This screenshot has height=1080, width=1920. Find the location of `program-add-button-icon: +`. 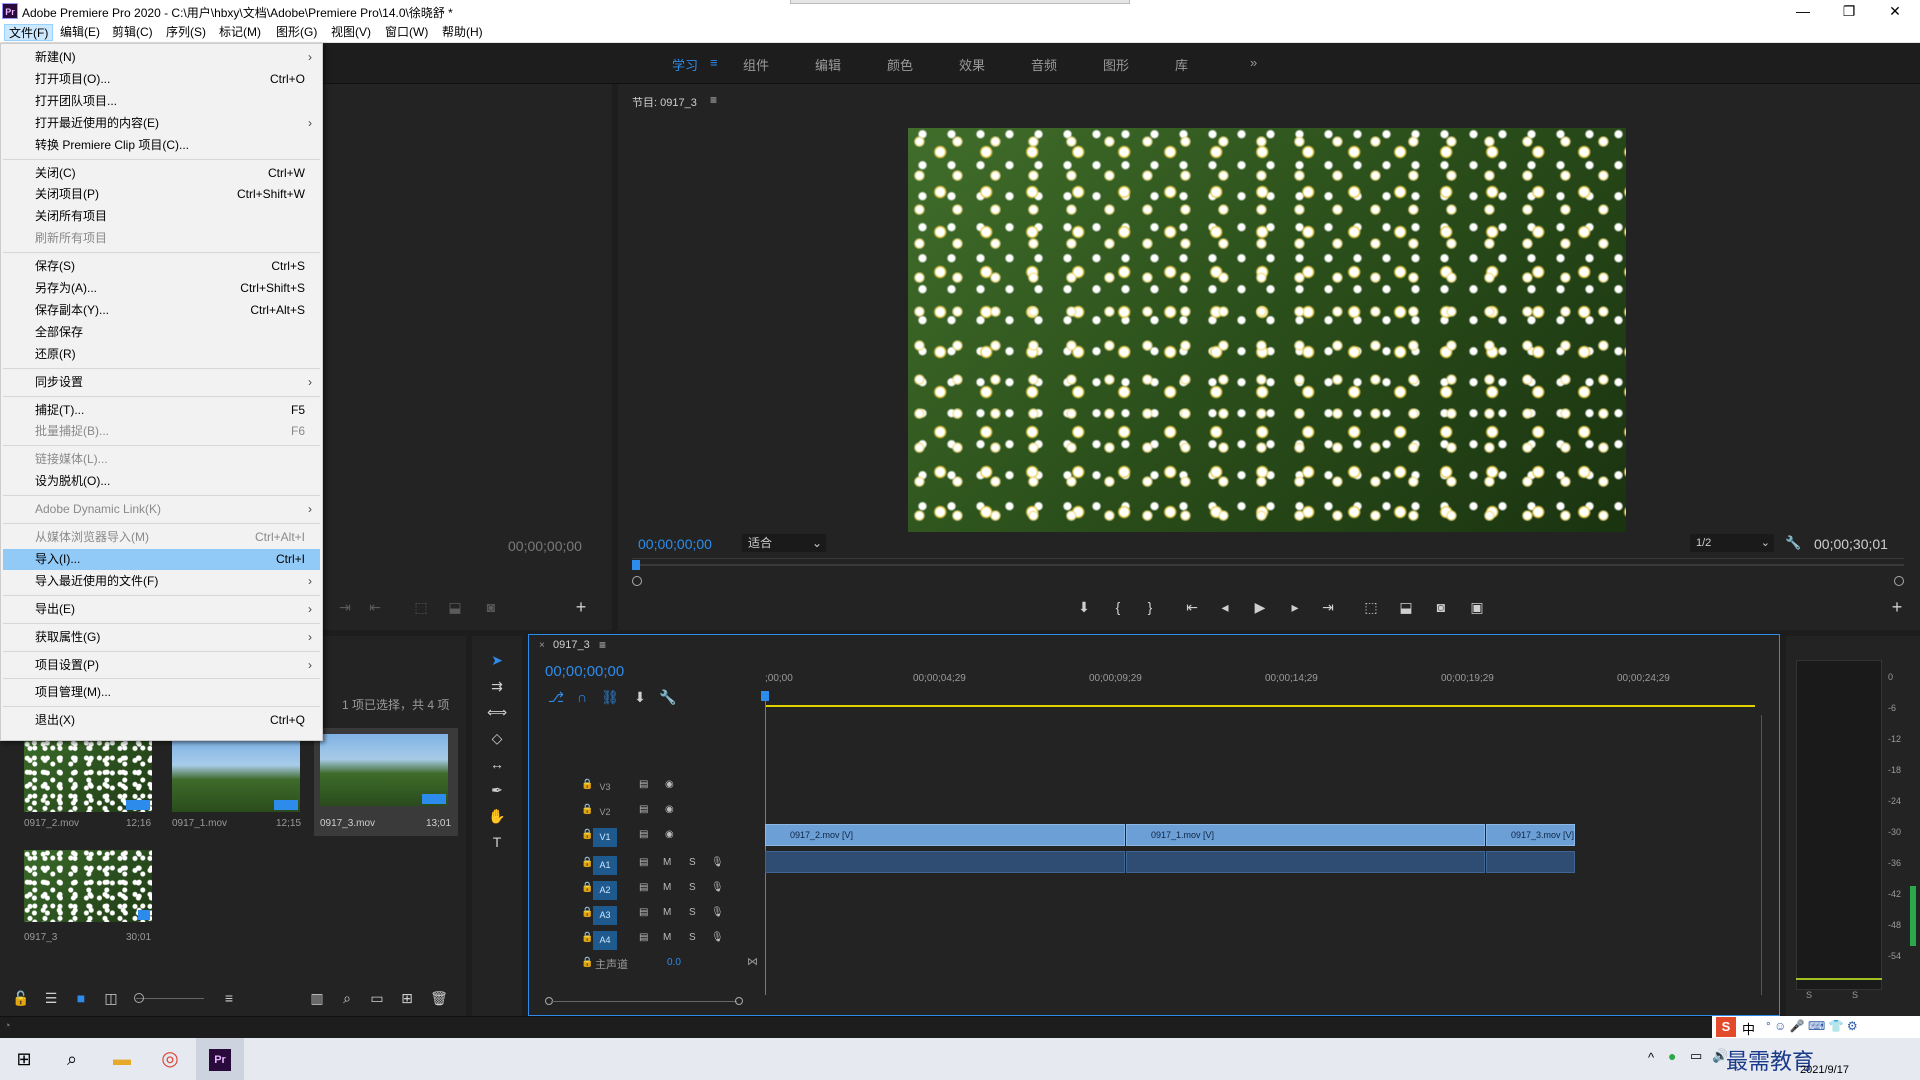

program-add-button-icon: + is located at coordinates (1897, 607).